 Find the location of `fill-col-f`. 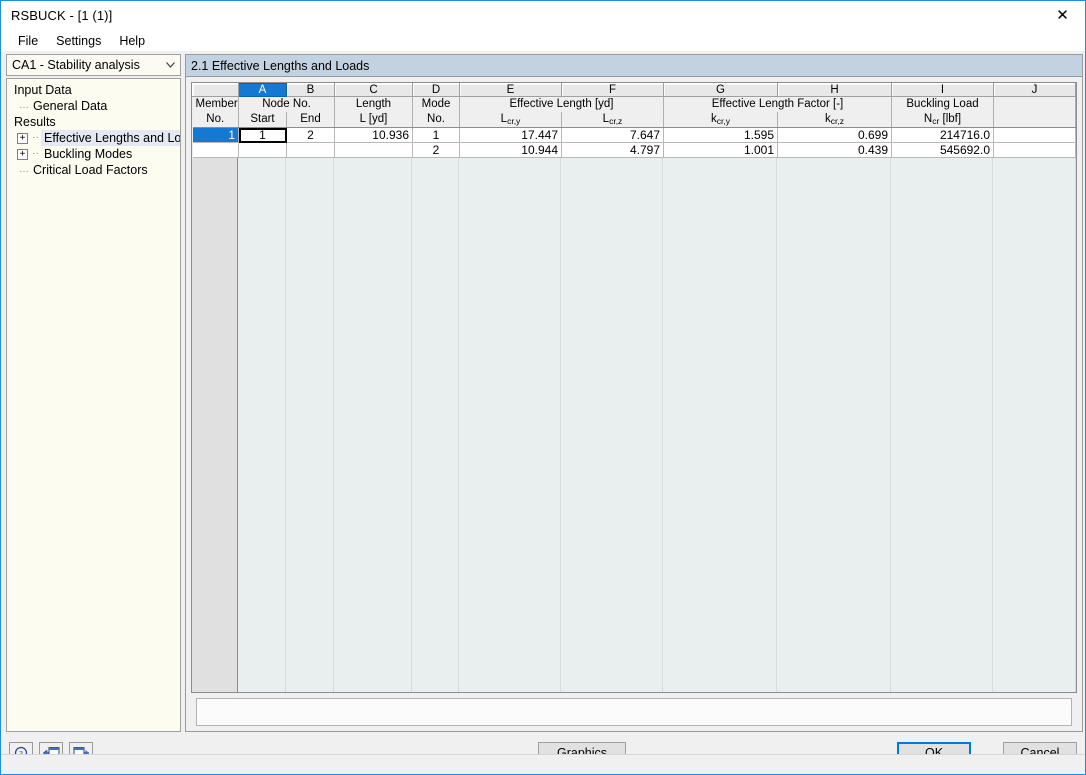

fill-col-f is located at coordinates (612, 425).